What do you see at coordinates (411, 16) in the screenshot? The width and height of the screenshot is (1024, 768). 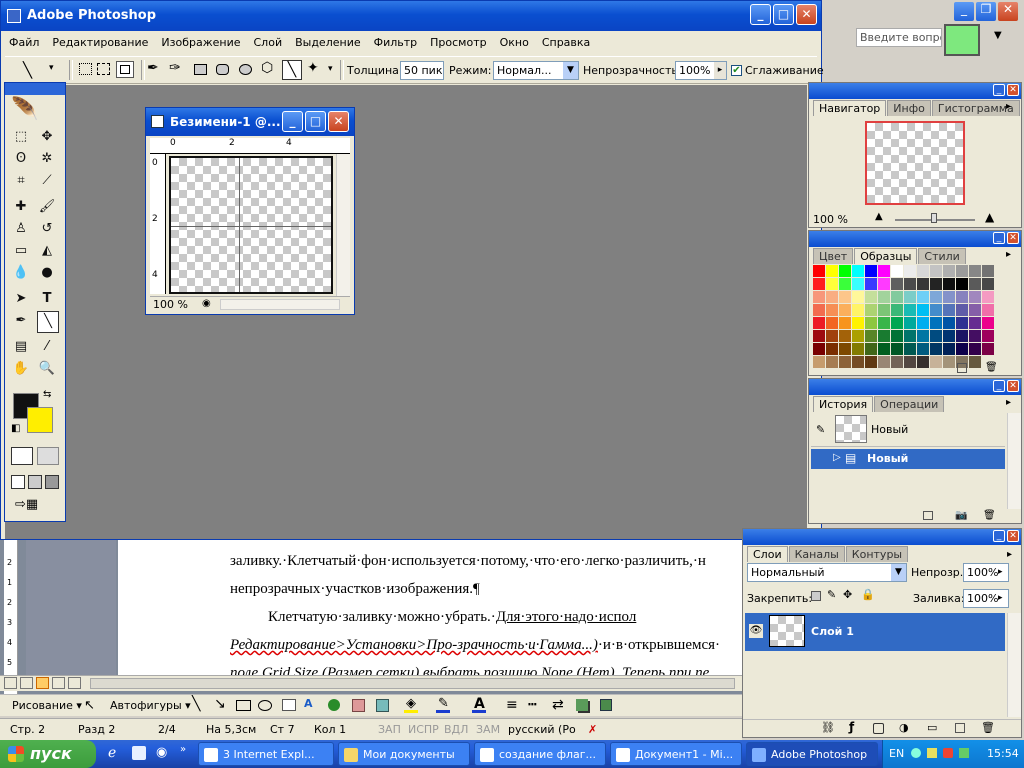 I see `photoshop-title-bar: Adobe Photoshop _ □ ✕` at bounding box center [411, 16].